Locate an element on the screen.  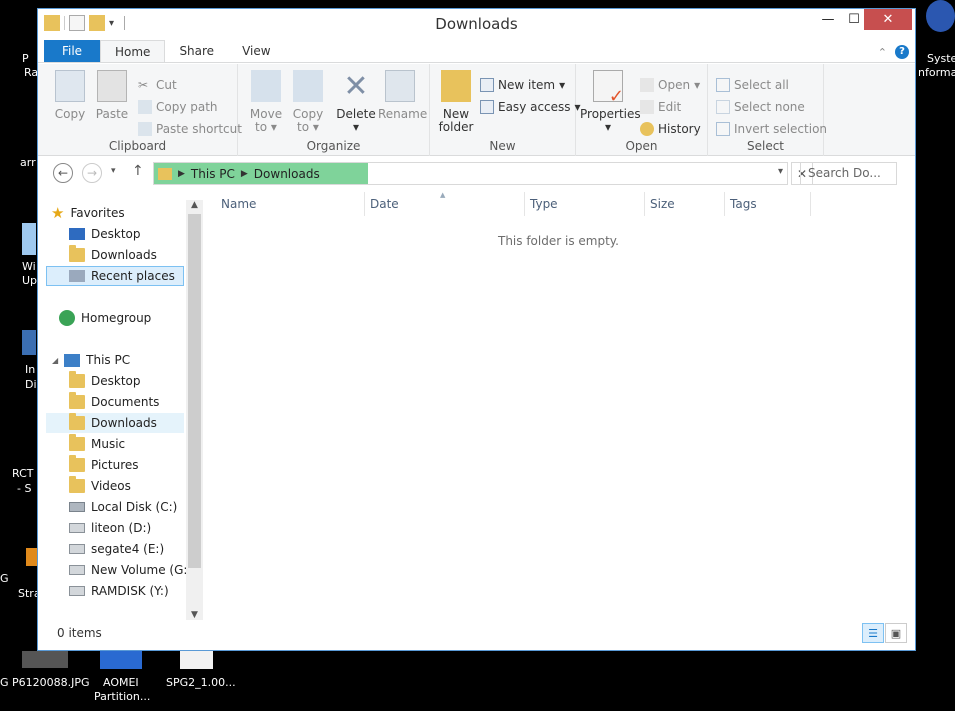
nav-pc-music: Music is located at coordinates (97, 444).